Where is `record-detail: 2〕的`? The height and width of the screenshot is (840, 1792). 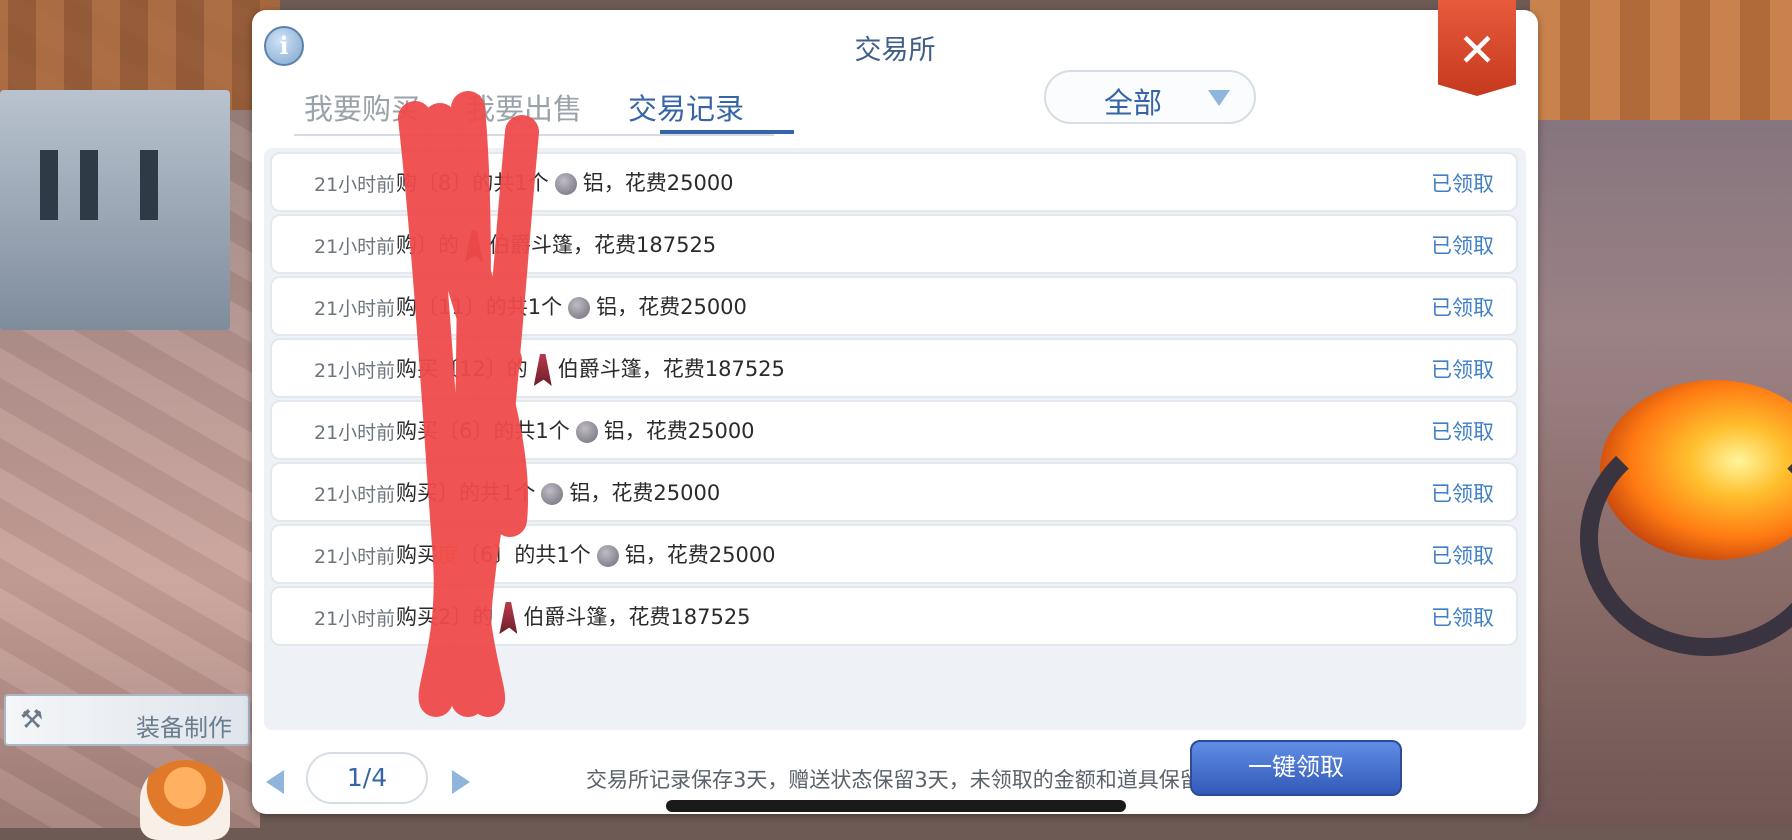
record-detail: 2〕的 is located at coordinates (466, 617).